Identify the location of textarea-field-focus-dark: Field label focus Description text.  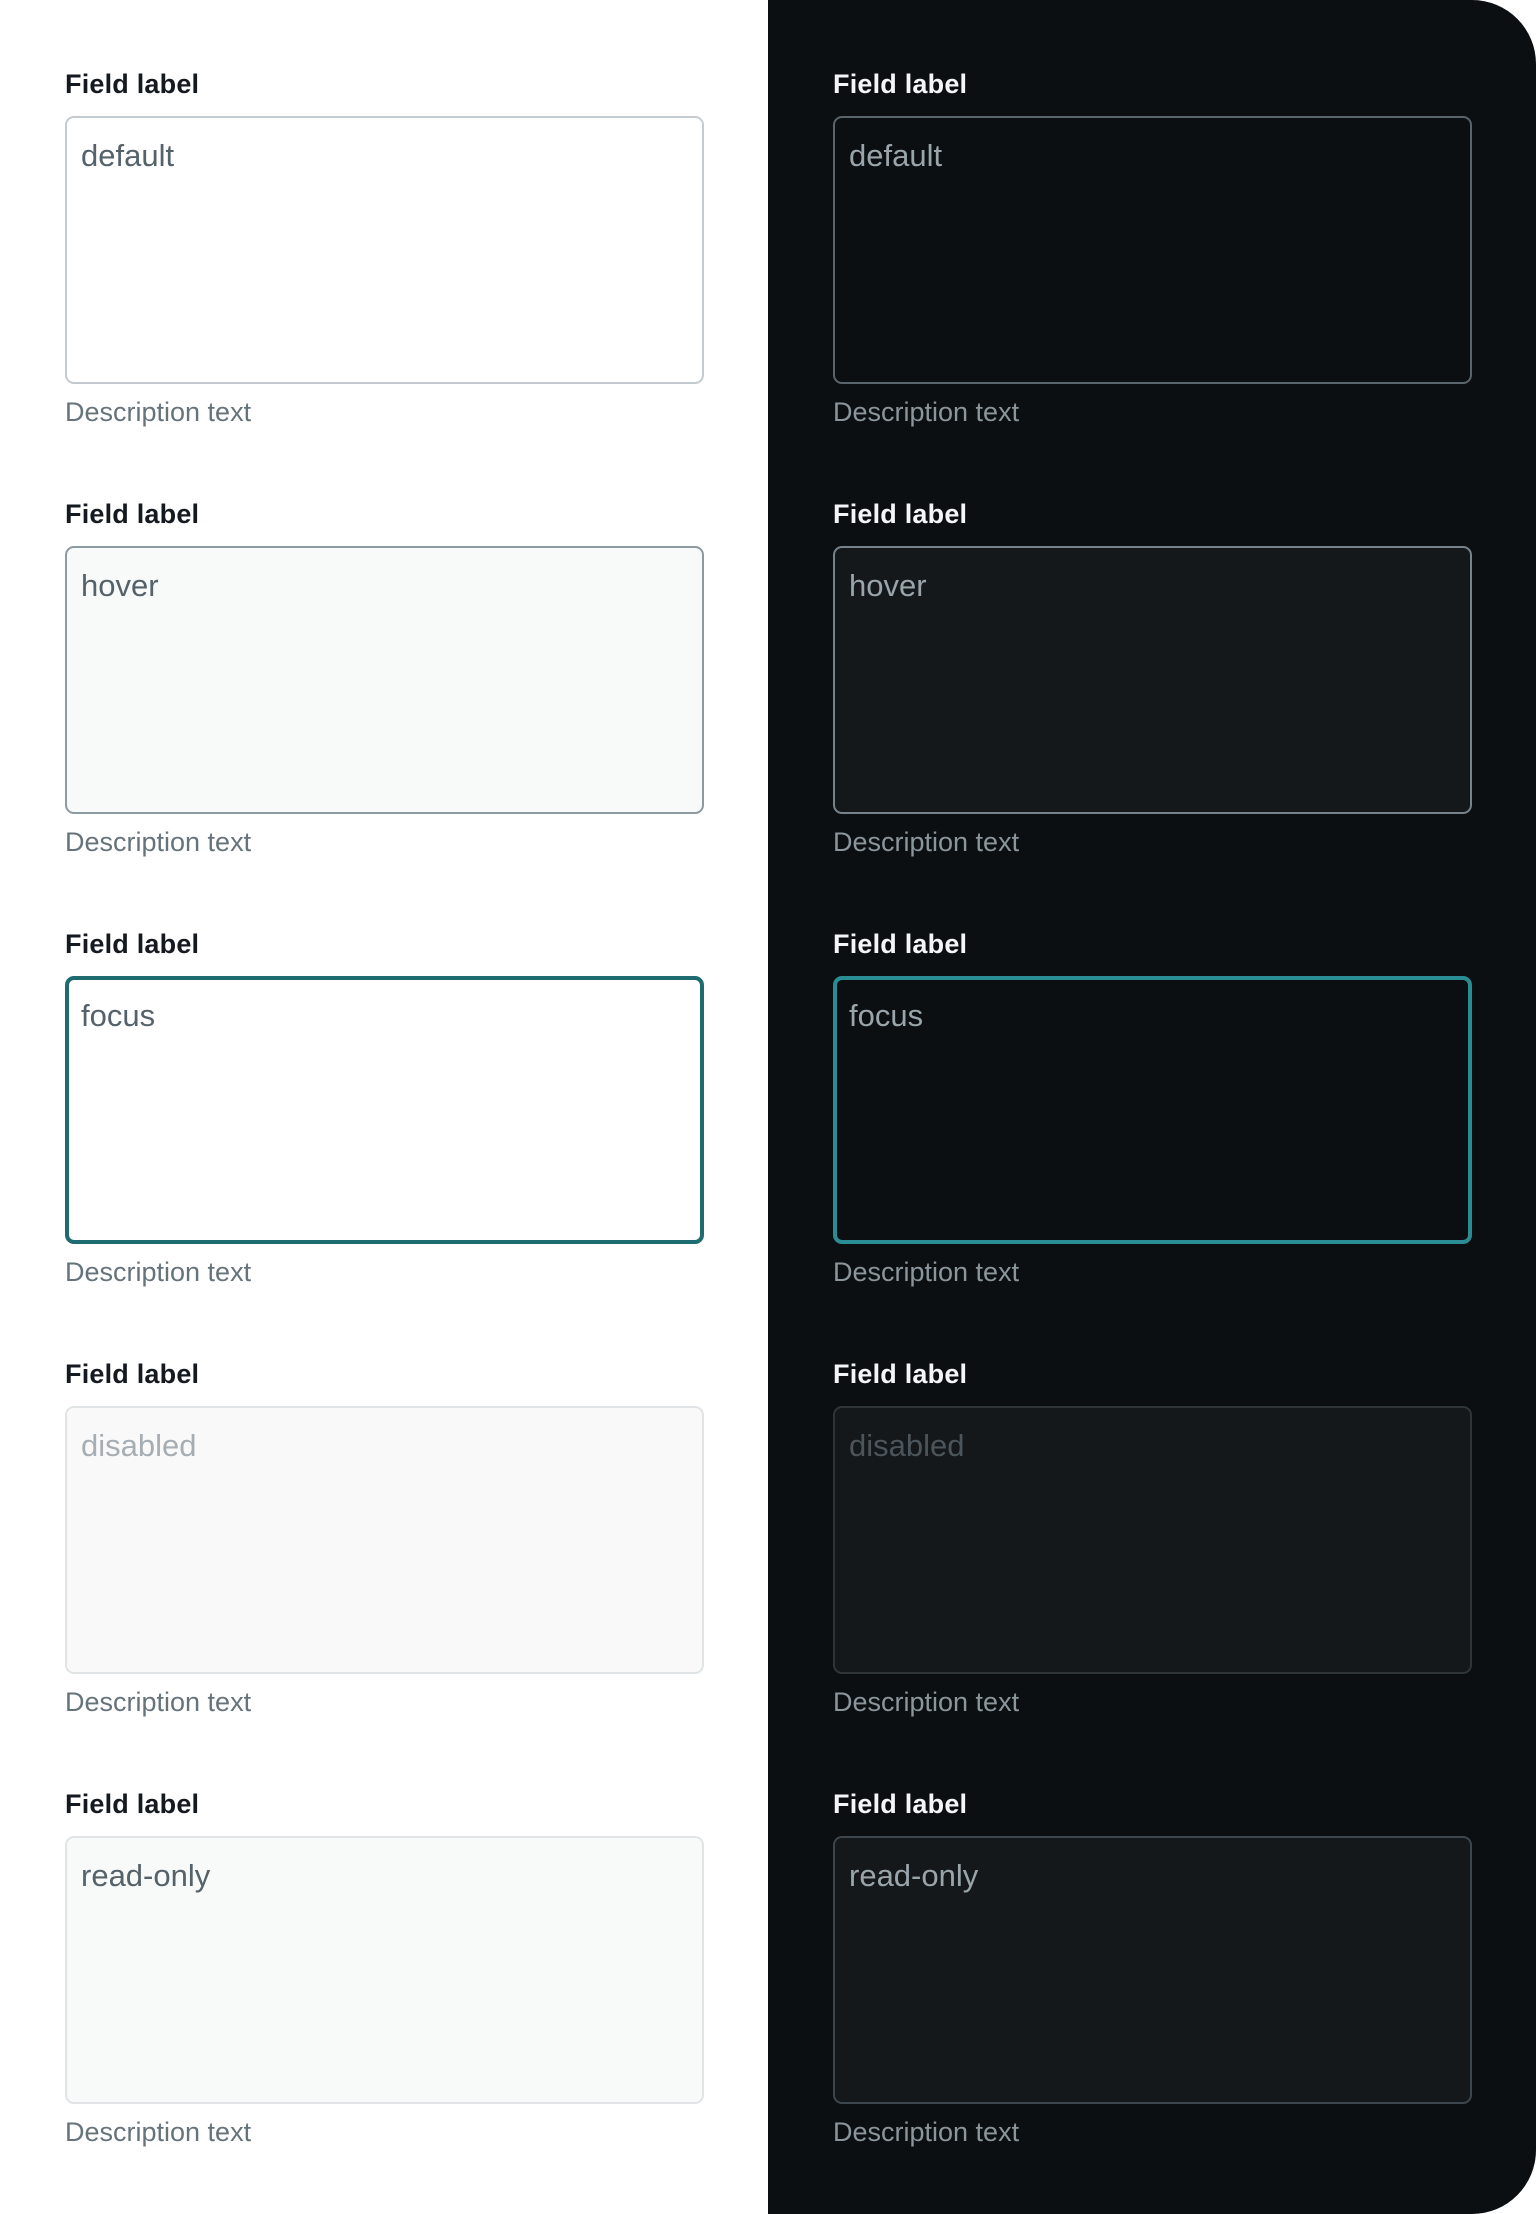
(1152, 1108).